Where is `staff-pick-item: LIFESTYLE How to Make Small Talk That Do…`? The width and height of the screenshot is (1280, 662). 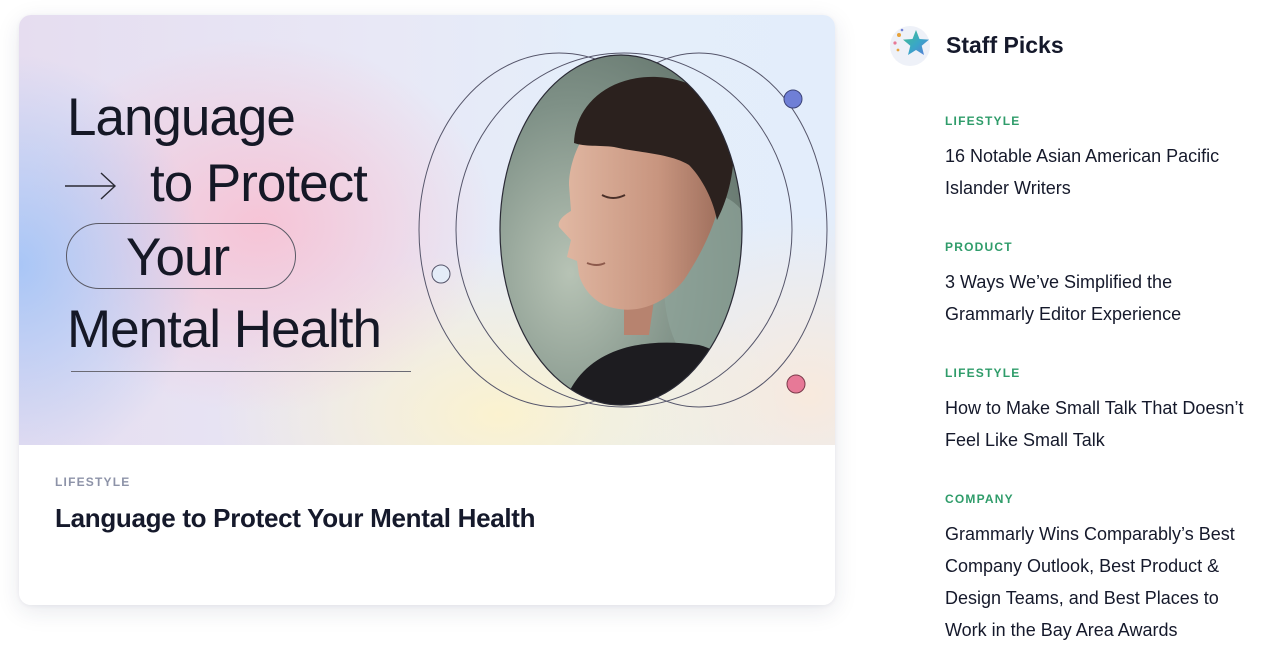
staff-pick-item: LIFESTYLE How to Make Small Talk That Do… is located at coordinates (1105, 411).